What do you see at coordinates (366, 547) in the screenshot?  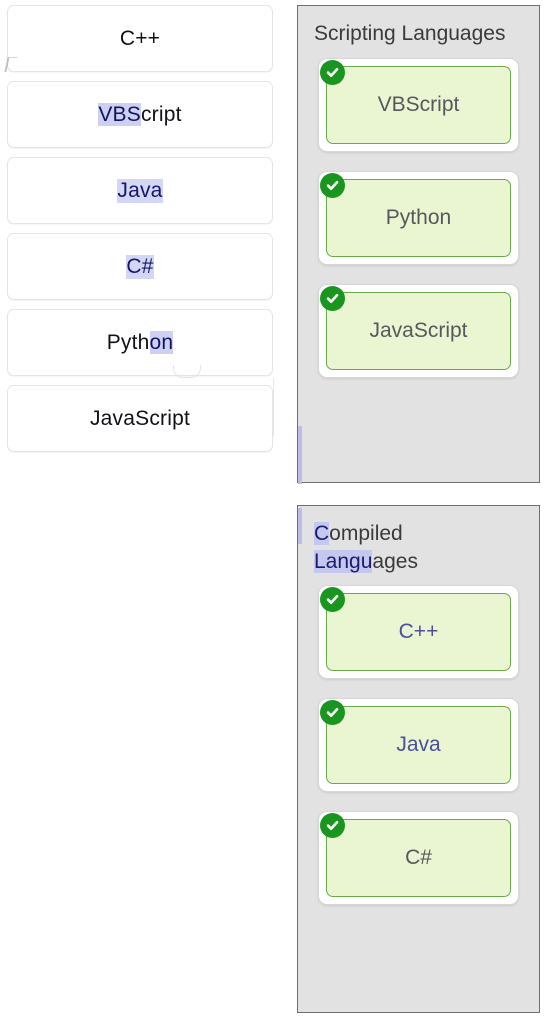 I see `panel-title-compiled: Compiled Languages` at bounding box center [366, 547].